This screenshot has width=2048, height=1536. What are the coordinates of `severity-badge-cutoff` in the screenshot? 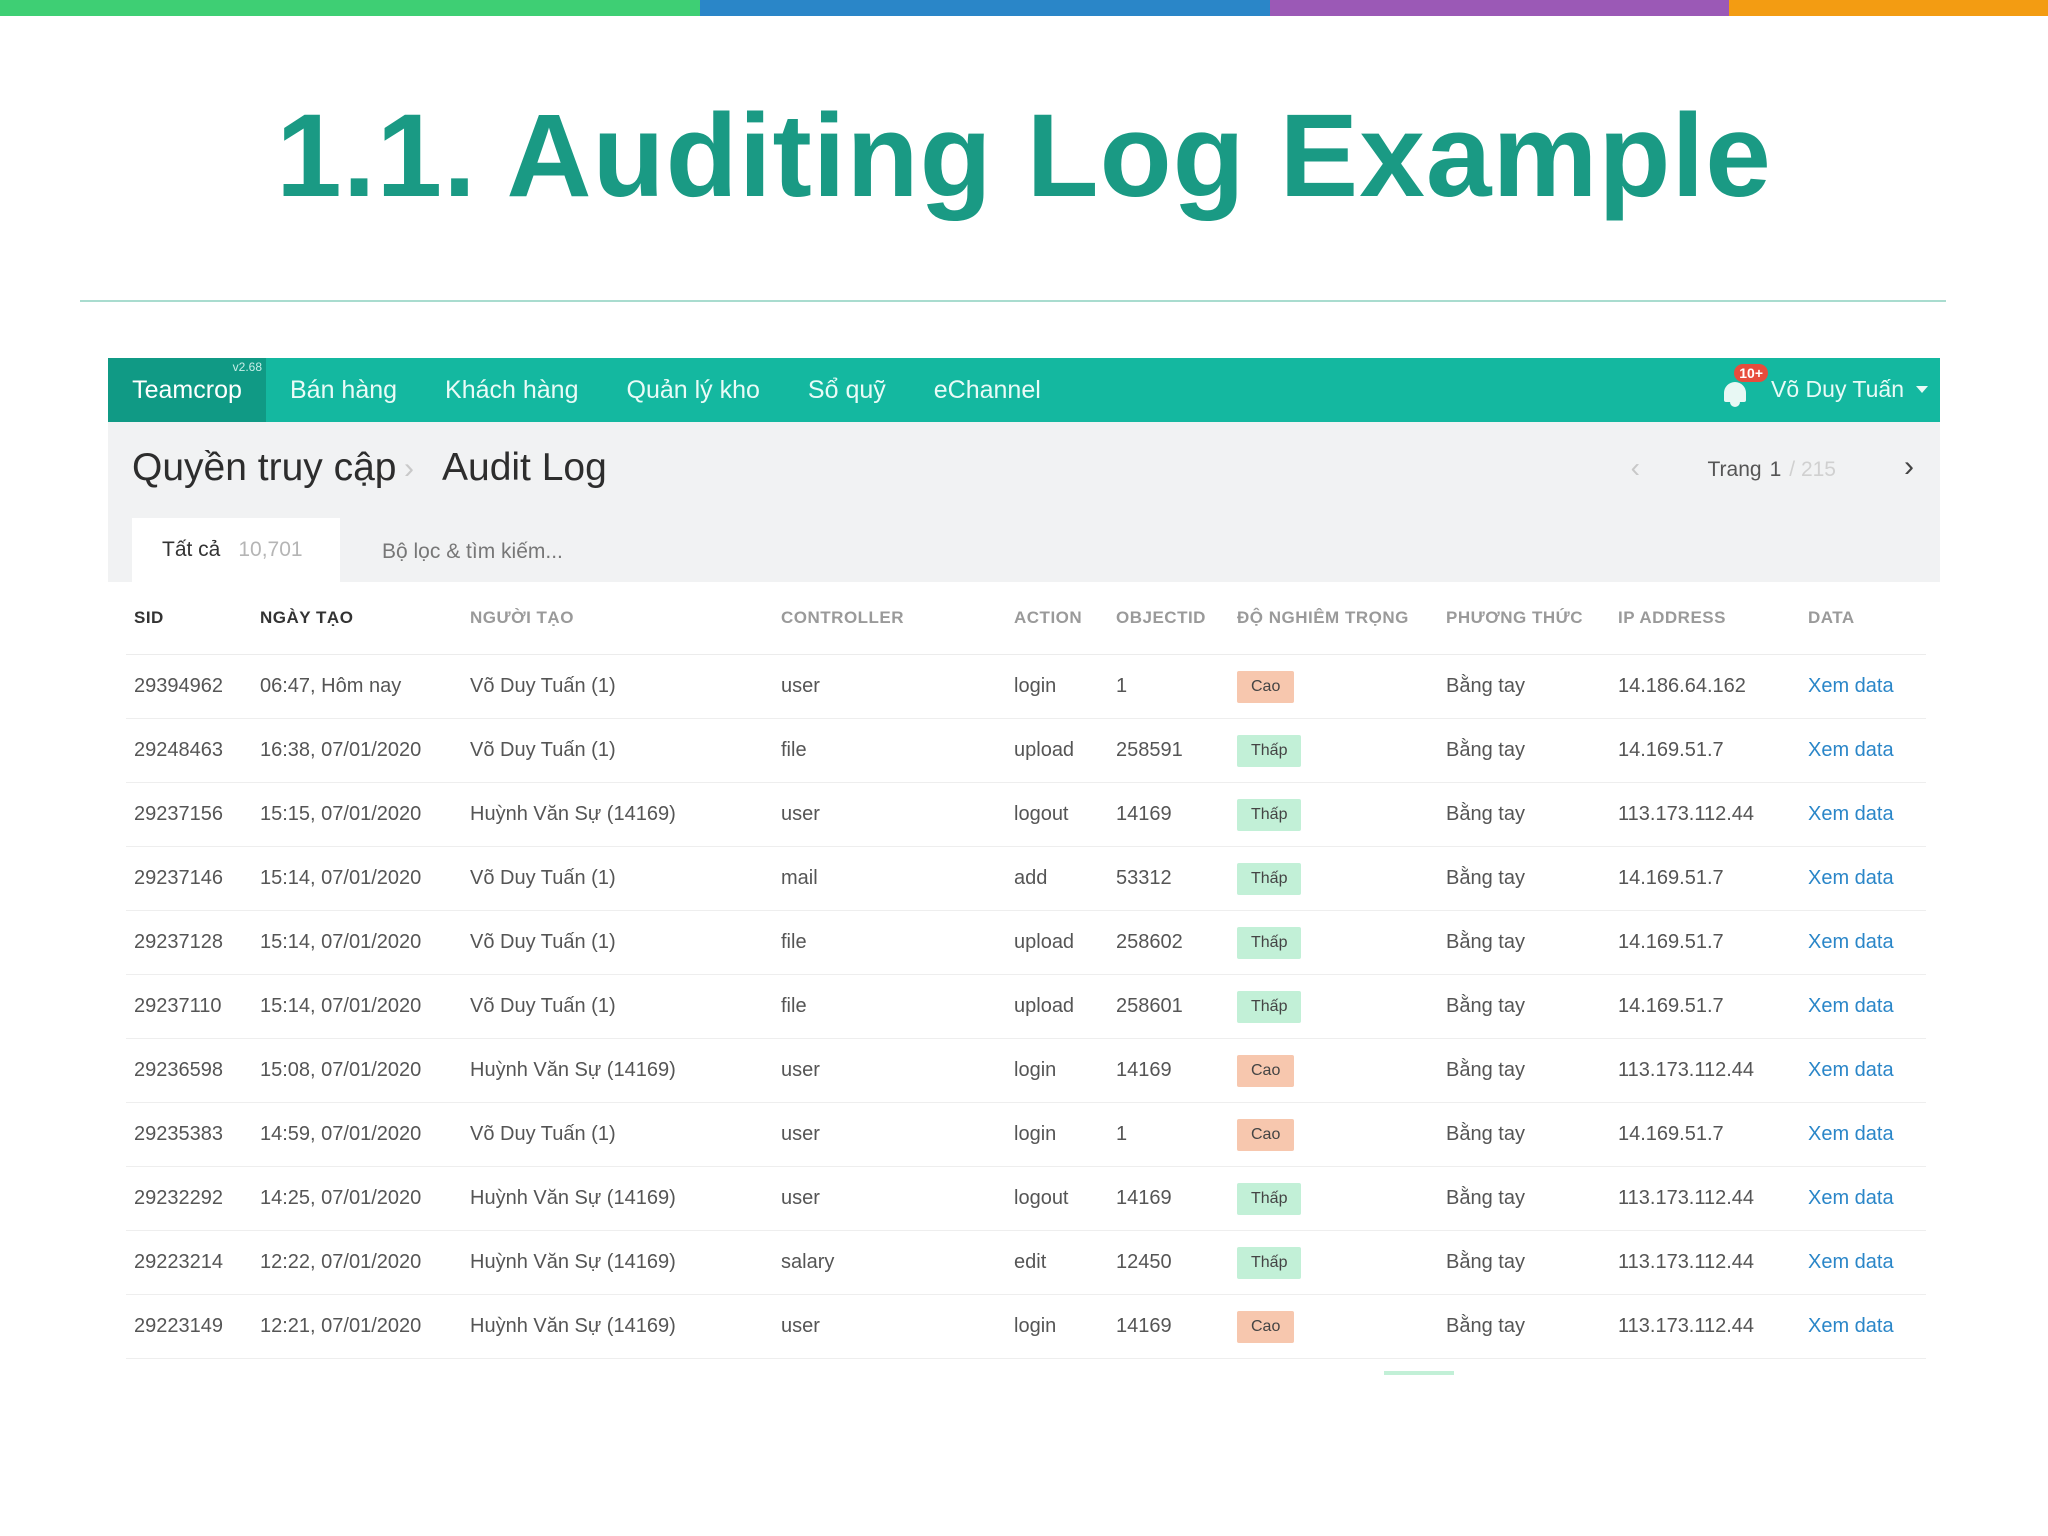 It's located at (1419, 1373).